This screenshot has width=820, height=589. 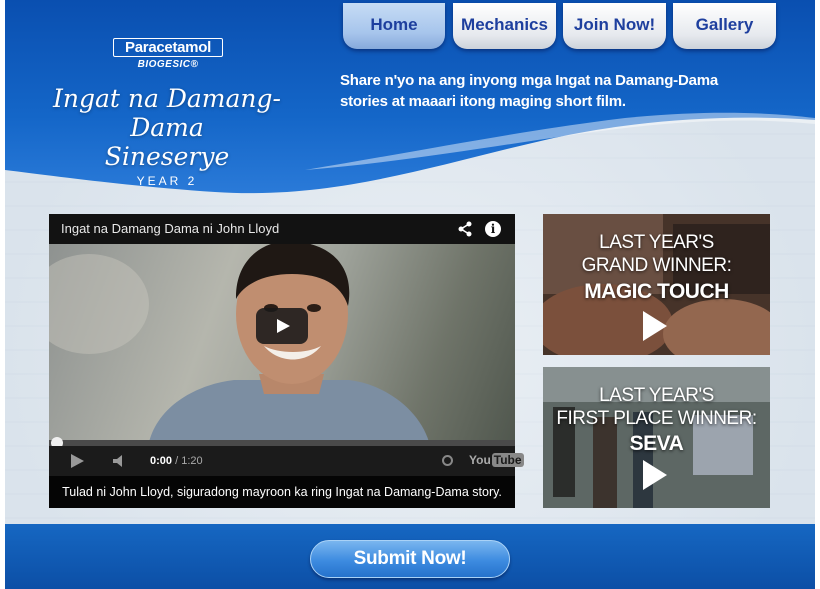 I want to click on campaign-year: YEAR 2, so click(x=167, y=181).